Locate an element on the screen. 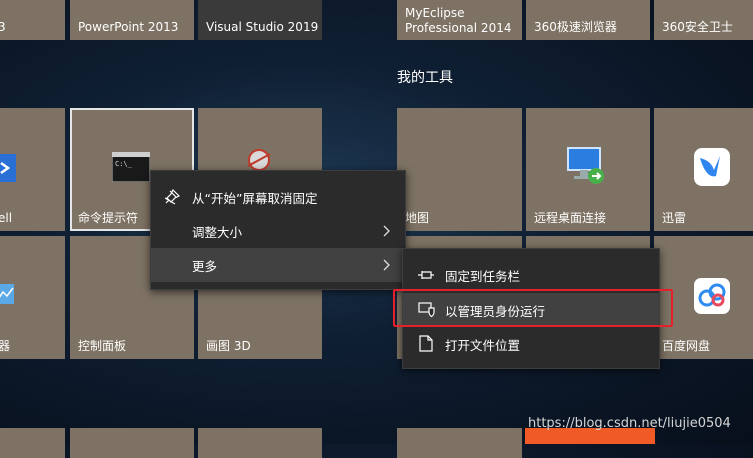 The width and height of the screenshot is (753, 458). menu-item-open-location: 打开文件位置 is located at coordinates (531, 344).